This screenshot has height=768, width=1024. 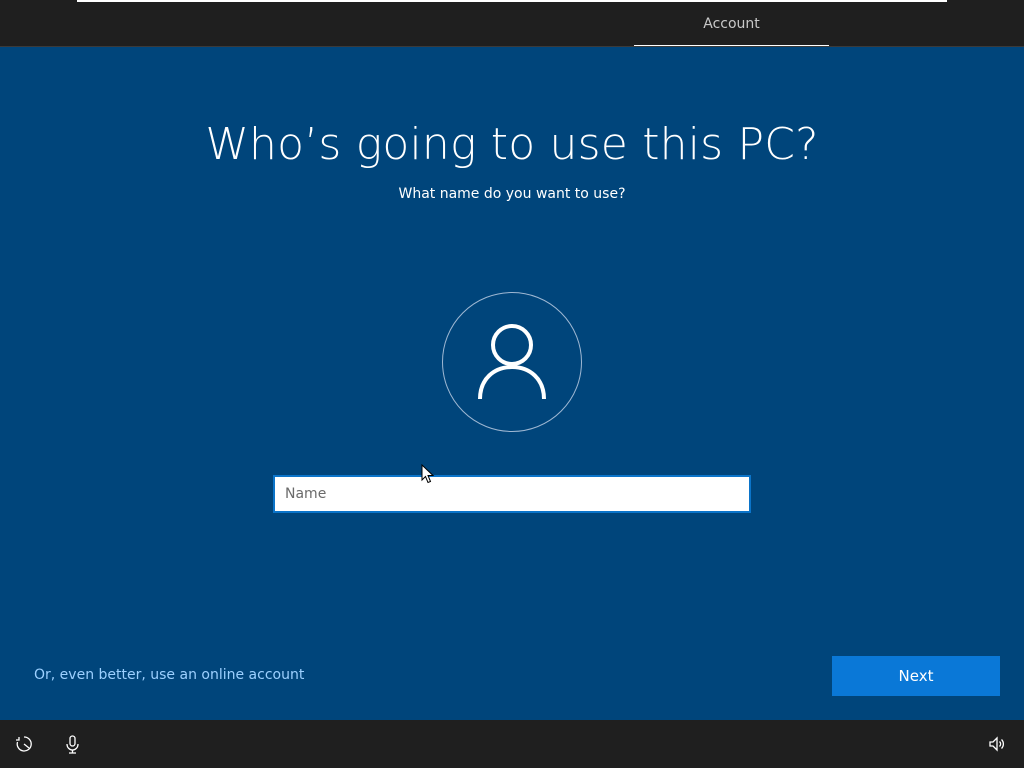 I want to click on volume-icon, so click(x=997, y=744).